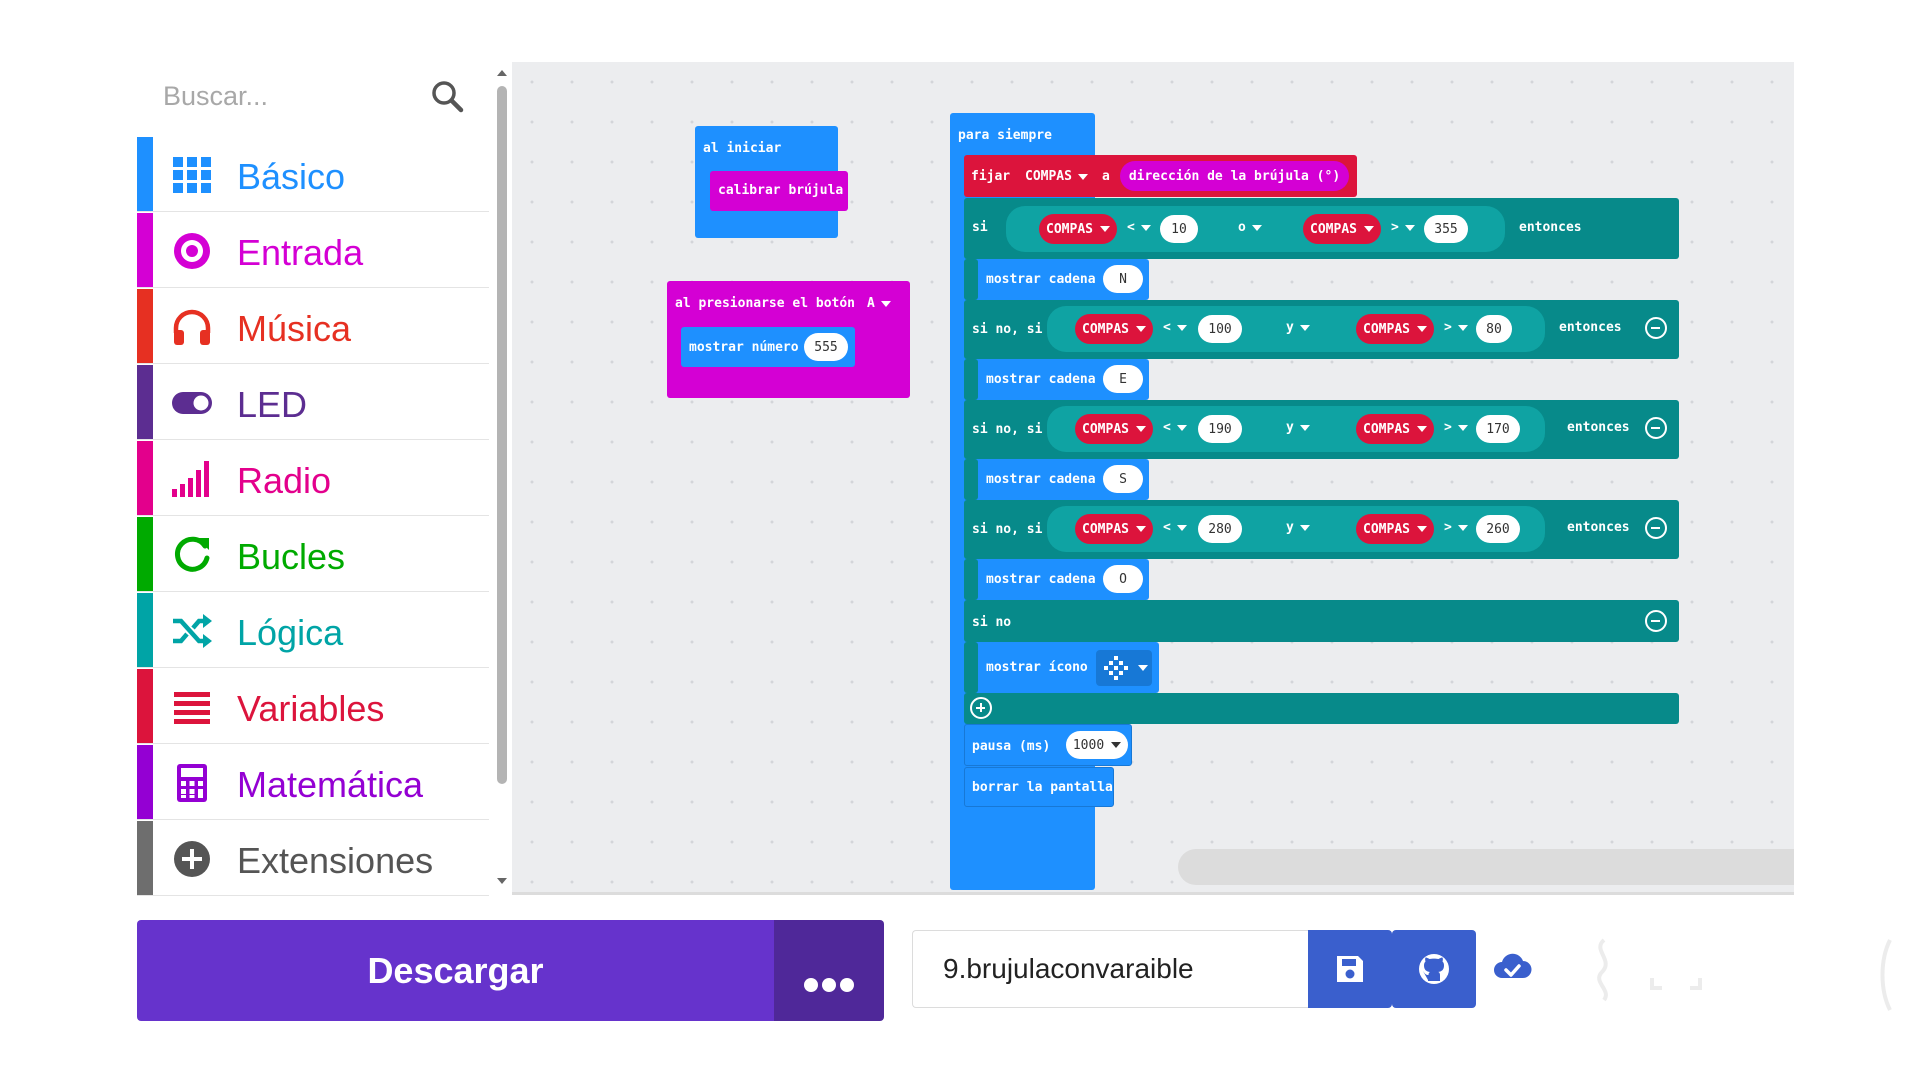 This screenshot has width=1920, height=1080. What do you see at coordinates (502, 73) in the screenshot?
I see `scroll-up-icon` at bounding box center [502, 73].